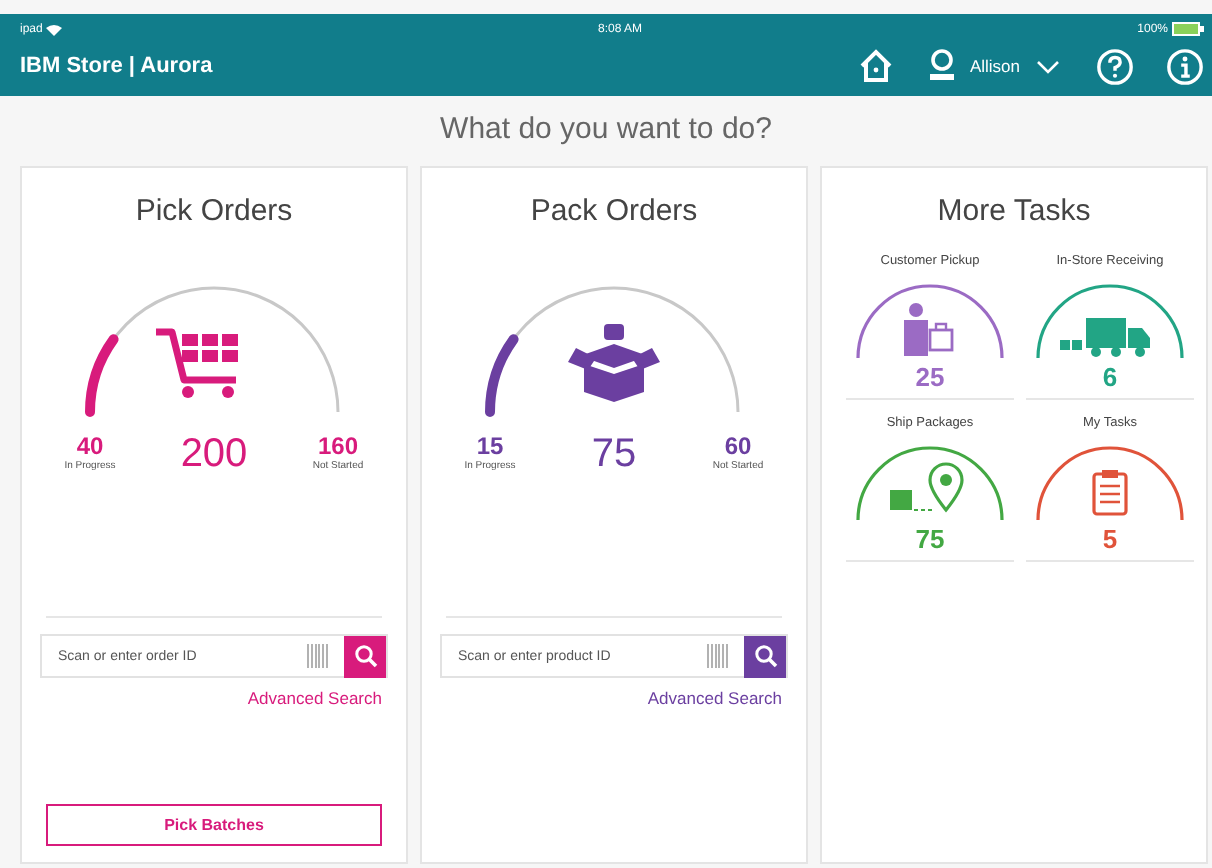  I want to click on task-count: 6, so click(1110, 377).